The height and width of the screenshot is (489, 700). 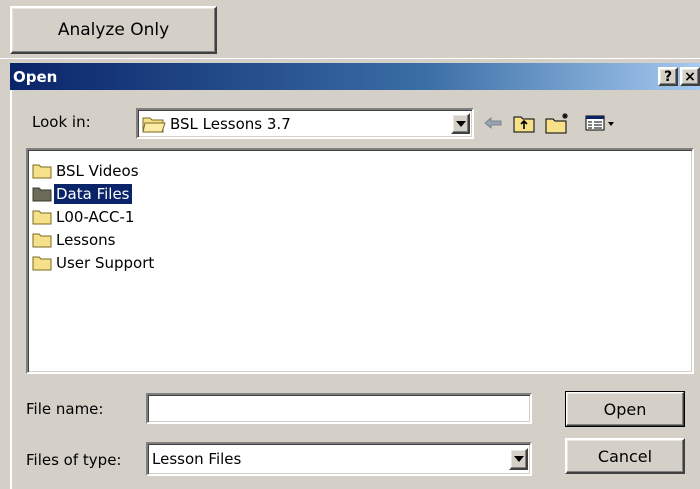 I want to click on dialog-title-bar: Open ? ×, so click(x=355, y=76).